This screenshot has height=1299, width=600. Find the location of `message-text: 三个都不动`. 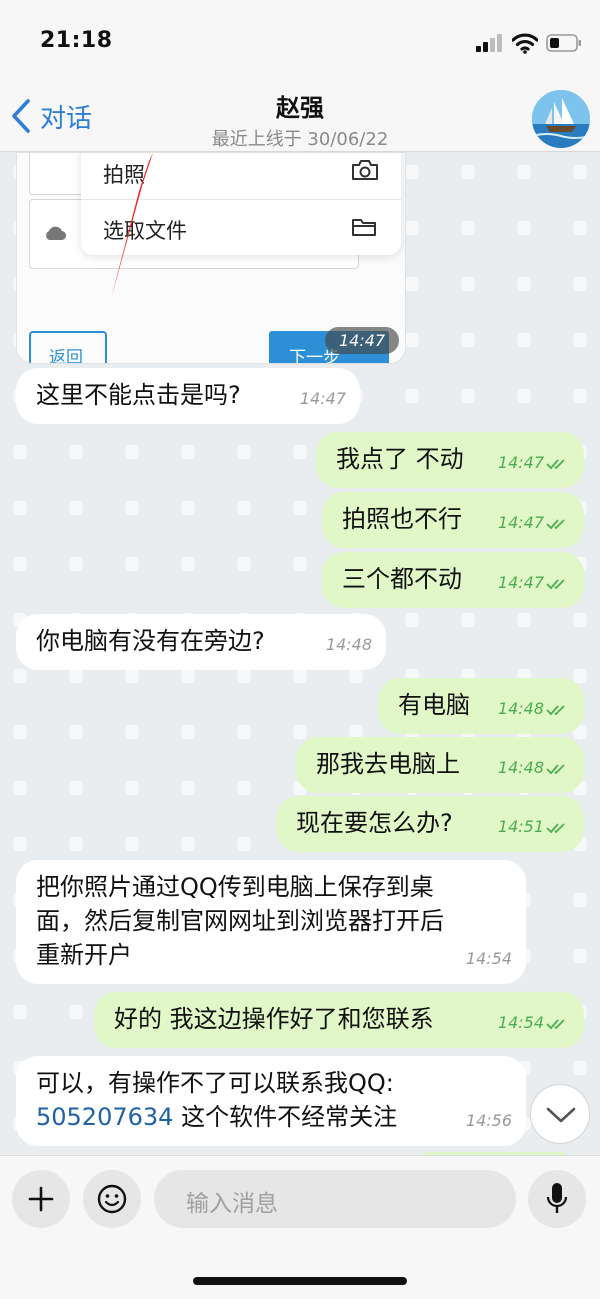

message-text: 三个都不动 is located at coordinates (402, 579).